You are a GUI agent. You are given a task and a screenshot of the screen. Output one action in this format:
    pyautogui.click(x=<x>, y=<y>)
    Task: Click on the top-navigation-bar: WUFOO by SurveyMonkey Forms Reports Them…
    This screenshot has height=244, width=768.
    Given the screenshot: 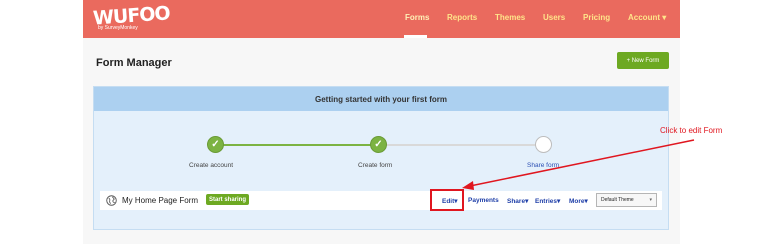 What is the action you would take?
    pyautogui.click(x=381, y=19)
    